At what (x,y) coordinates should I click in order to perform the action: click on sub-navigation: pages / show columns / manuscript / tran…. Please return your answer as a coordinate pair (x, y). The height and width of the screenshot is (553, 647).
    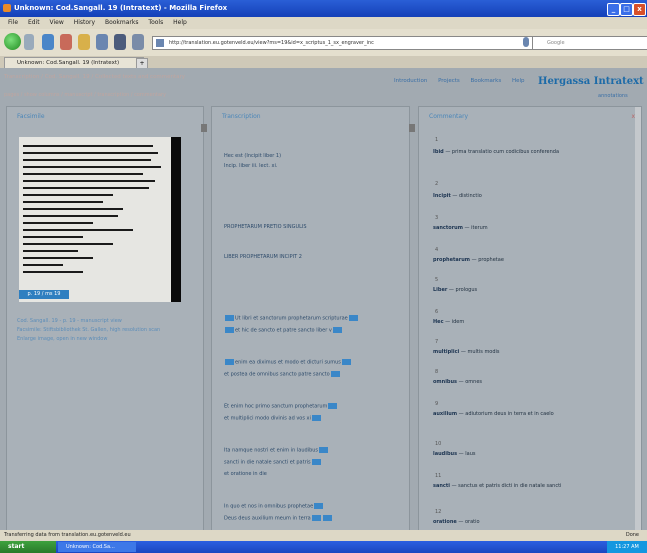
    Looking at the image, I should click on (85, 95).